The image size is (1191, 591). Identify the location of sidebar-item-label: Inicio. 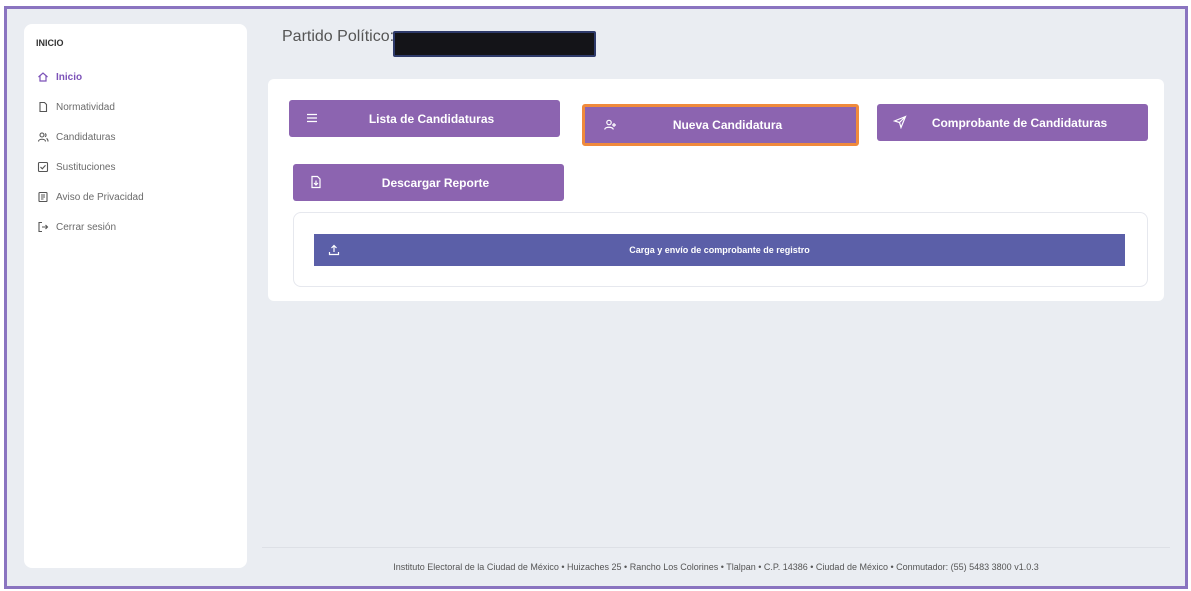
(69, 77).